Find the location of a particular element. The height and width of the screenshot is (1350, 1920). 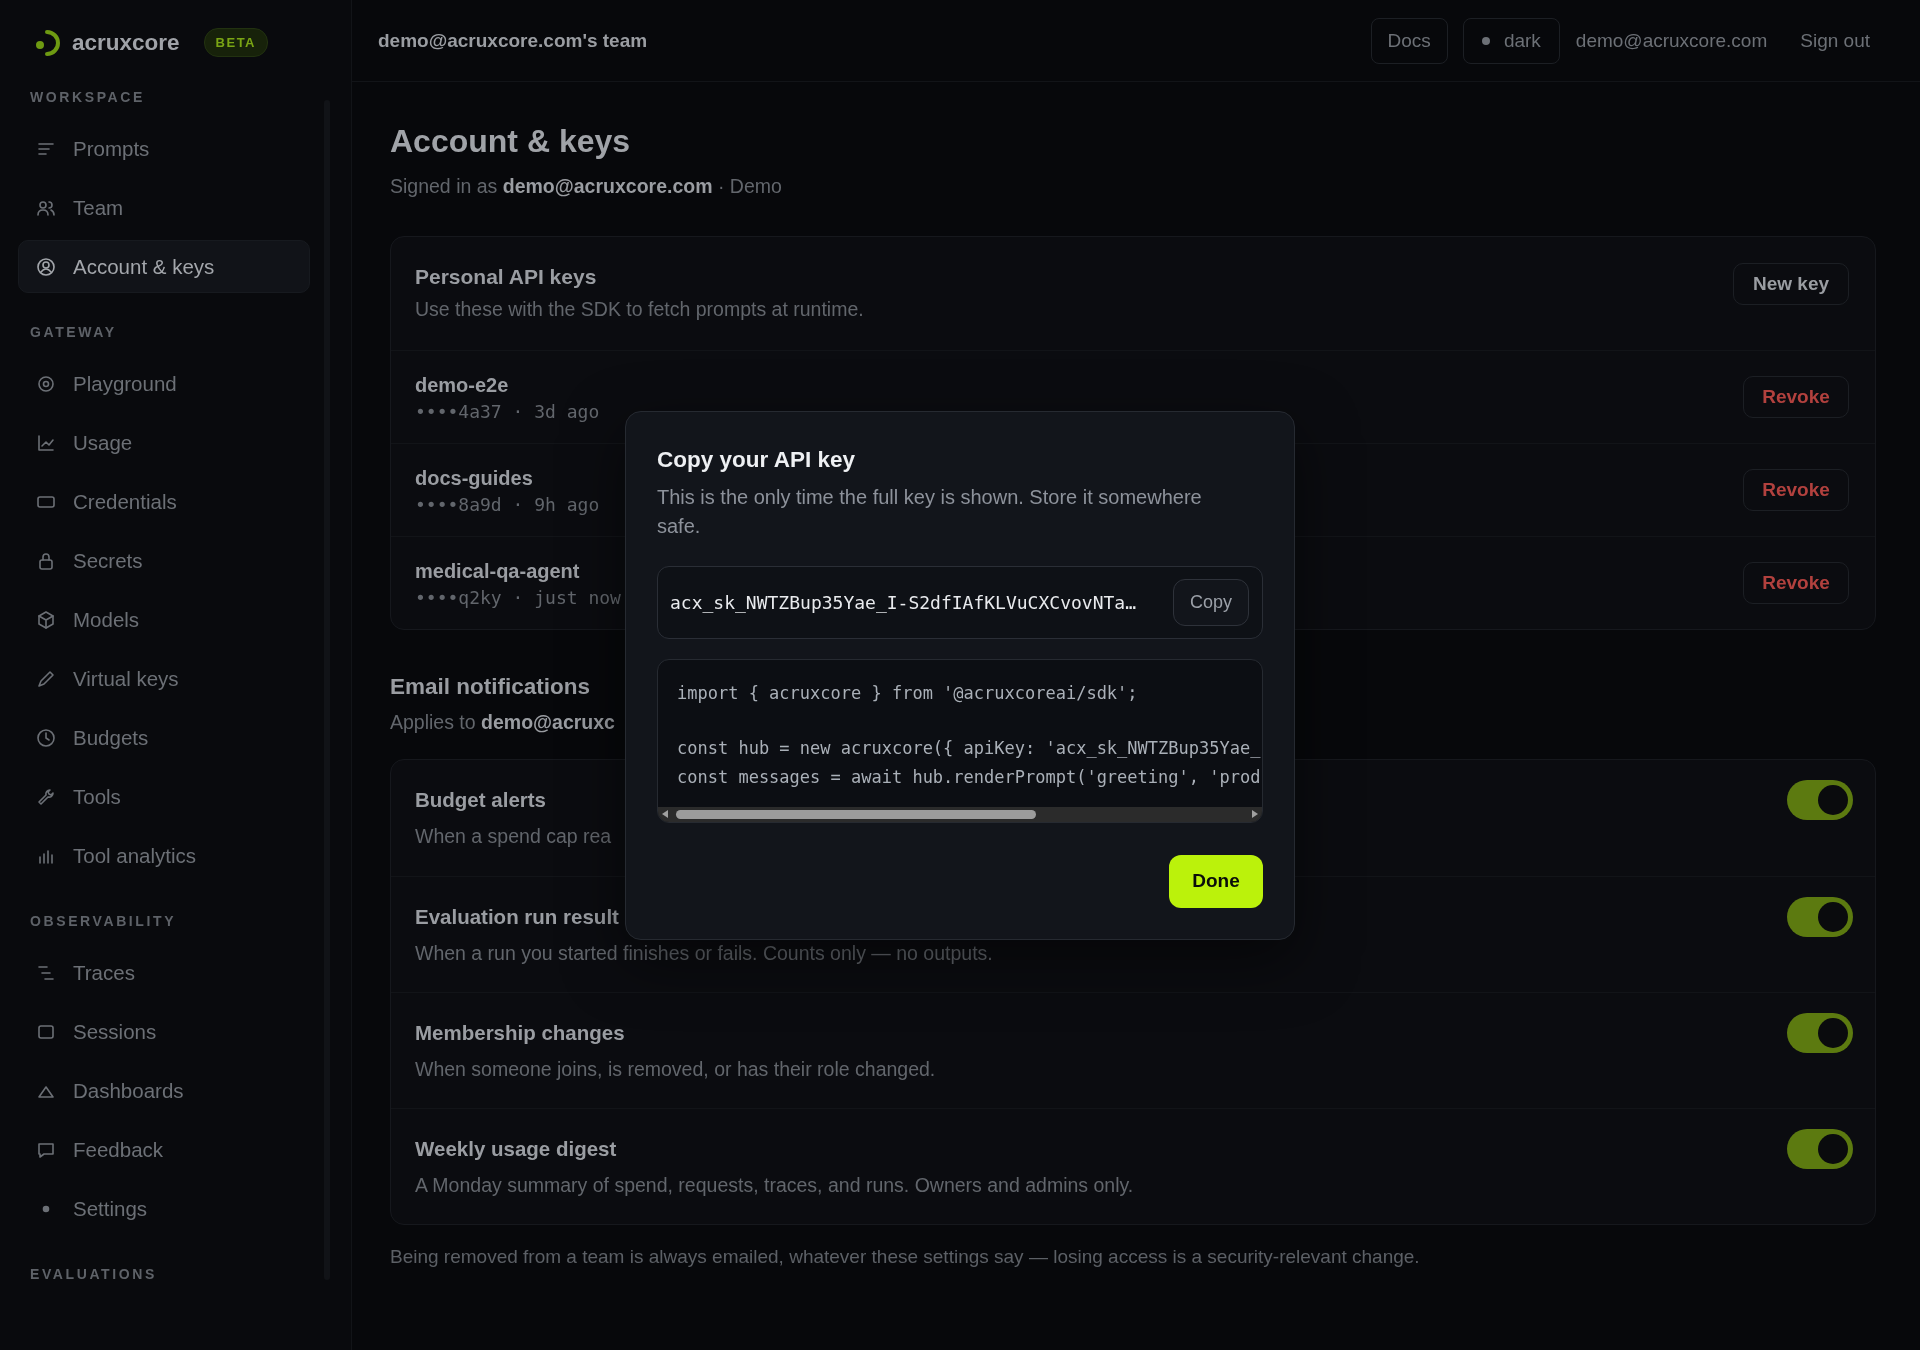

copy-button: Copy is located at coordinates (1211, 602).